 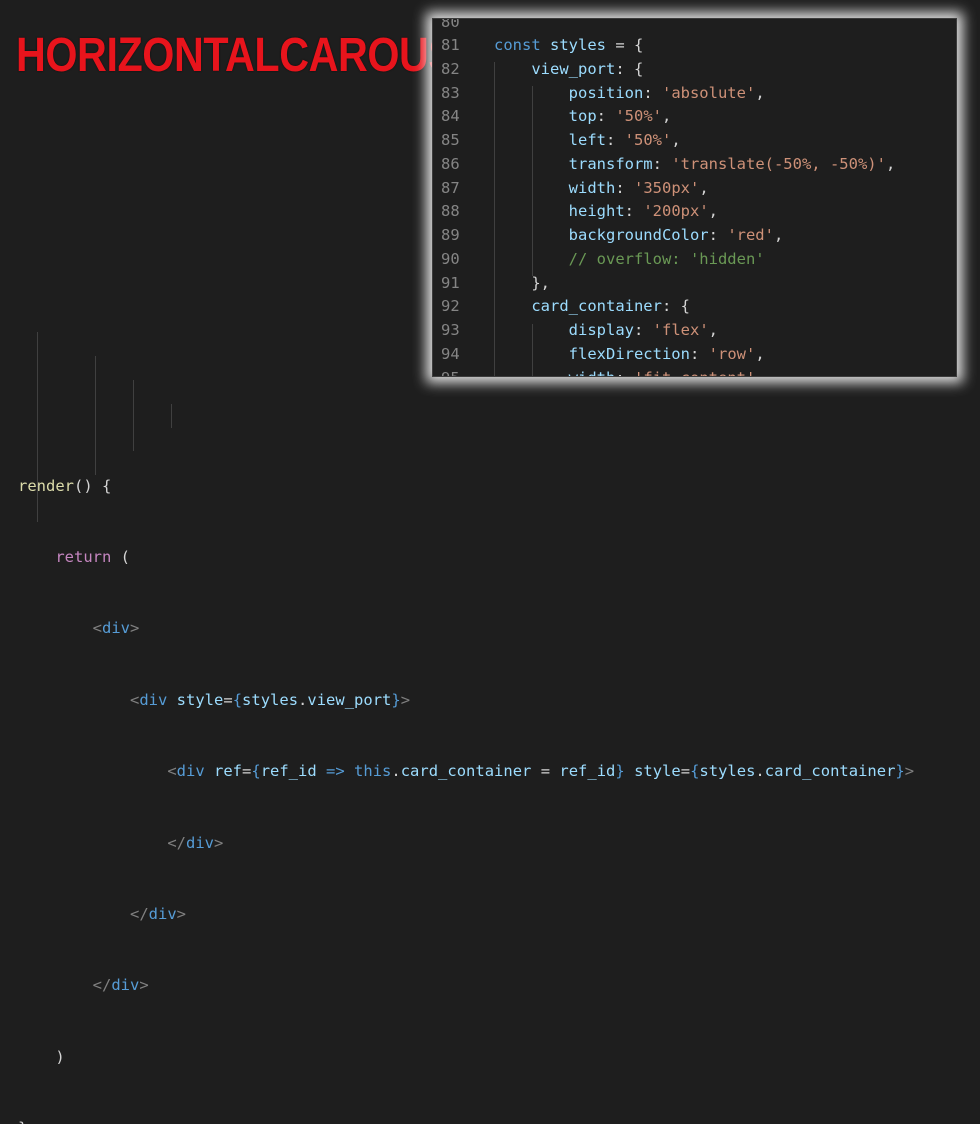 What do you see at coordinates (694, 26) in the screenshot?
I see `code-line: 80` at bounding box center [694, 26].